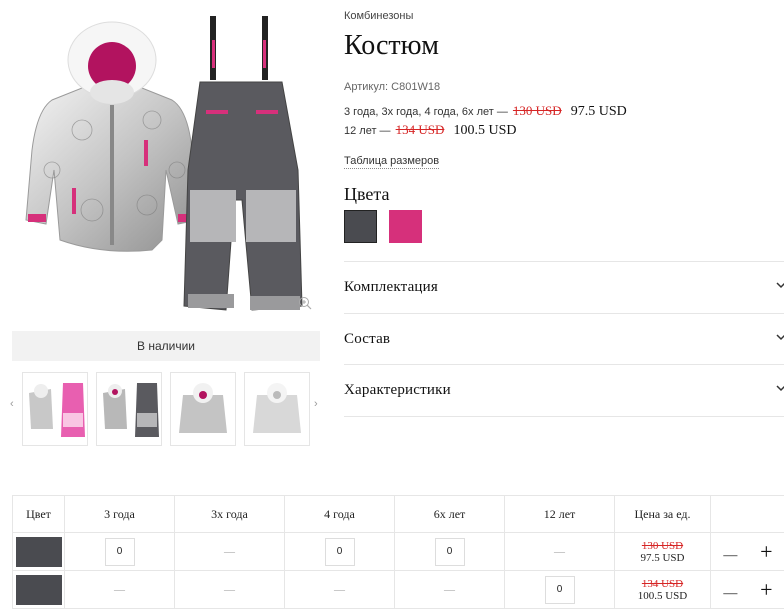 The height and width of the screenshot is (609, 784). Describe the element at coordinates (166, 346) in the screenshot. I see `availability-status: В наличии` at that location.